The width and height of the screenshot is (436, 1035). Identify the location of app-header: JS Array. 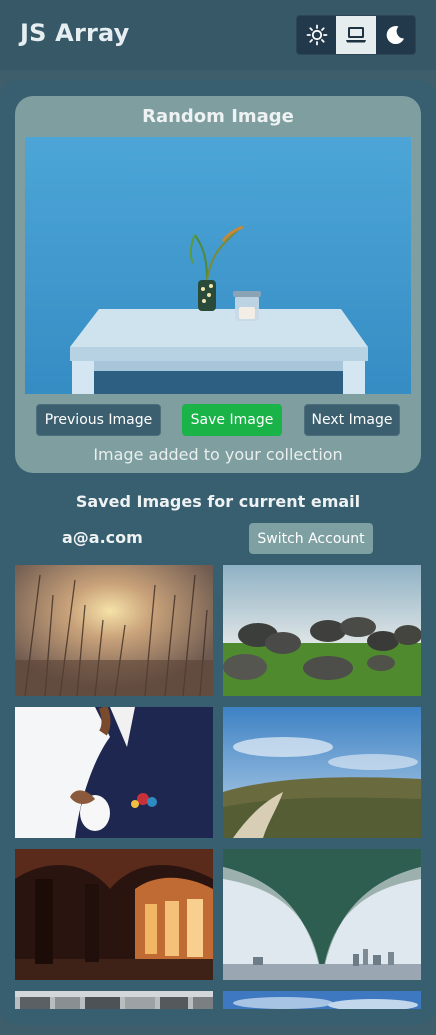
(218, 35).